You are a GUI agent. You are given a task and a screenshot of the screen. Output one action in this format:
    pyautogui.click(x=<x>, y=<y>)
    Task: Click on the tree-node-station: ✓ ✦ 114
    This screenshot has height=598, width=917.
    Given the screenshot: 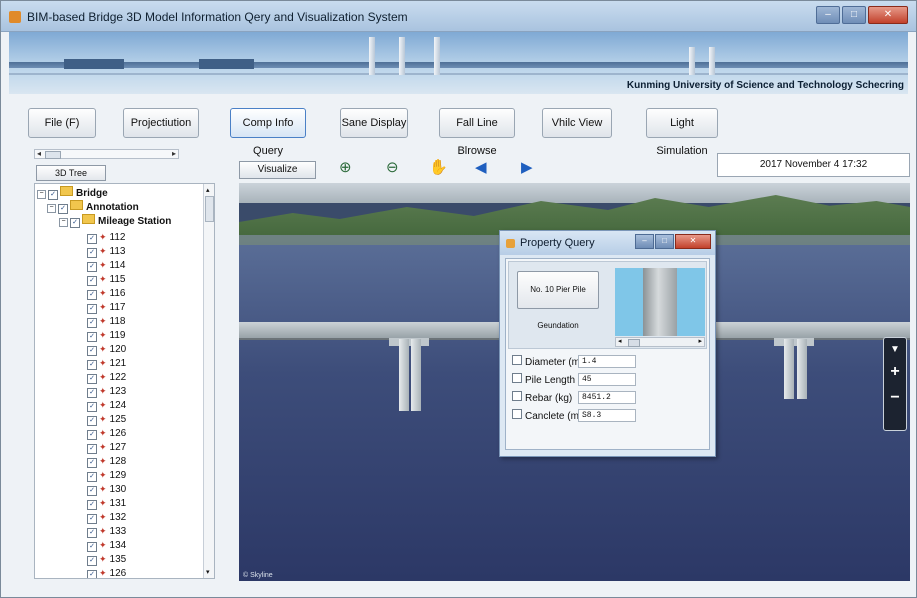 What is the action you would take?
    pyautogui.click(x=106, y=265)
    